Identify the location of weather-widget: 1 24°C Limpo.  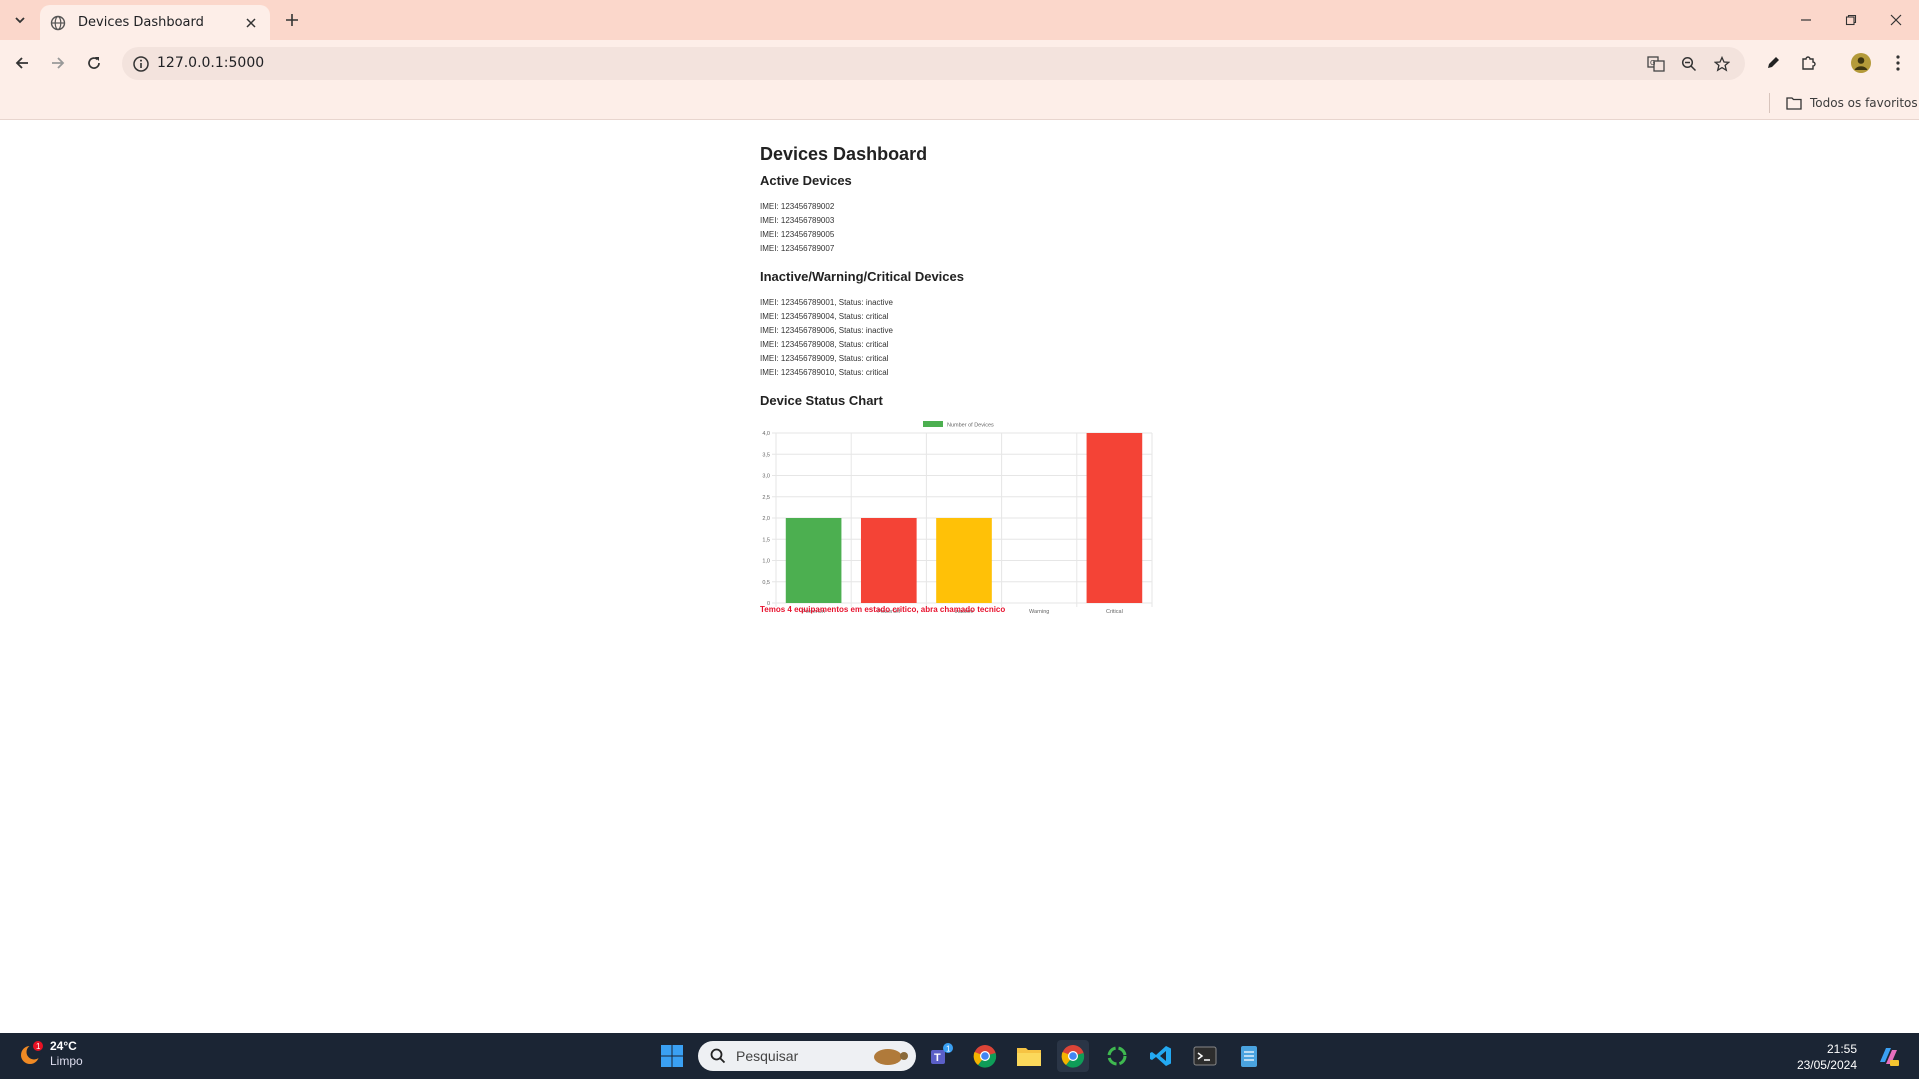
(50, 1054).